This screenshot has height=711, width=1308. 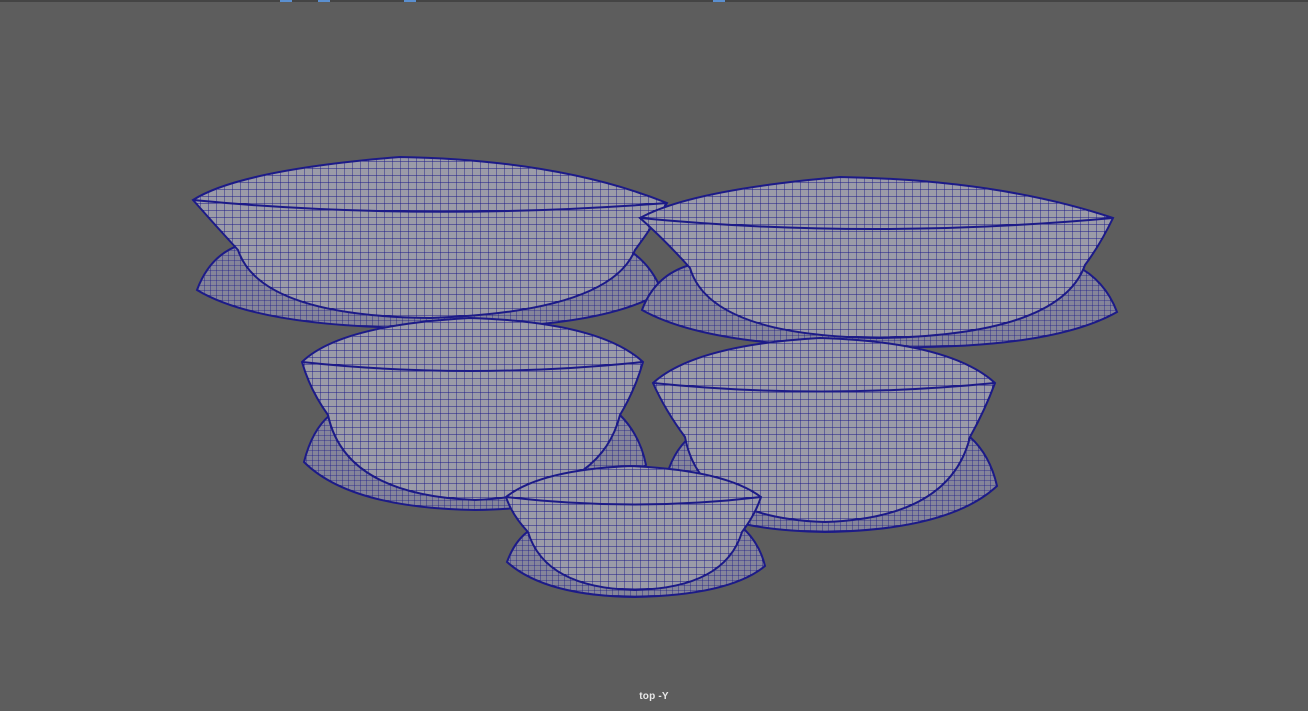 I want to click on camera-label: top -Y, so click(x=654, y=696).